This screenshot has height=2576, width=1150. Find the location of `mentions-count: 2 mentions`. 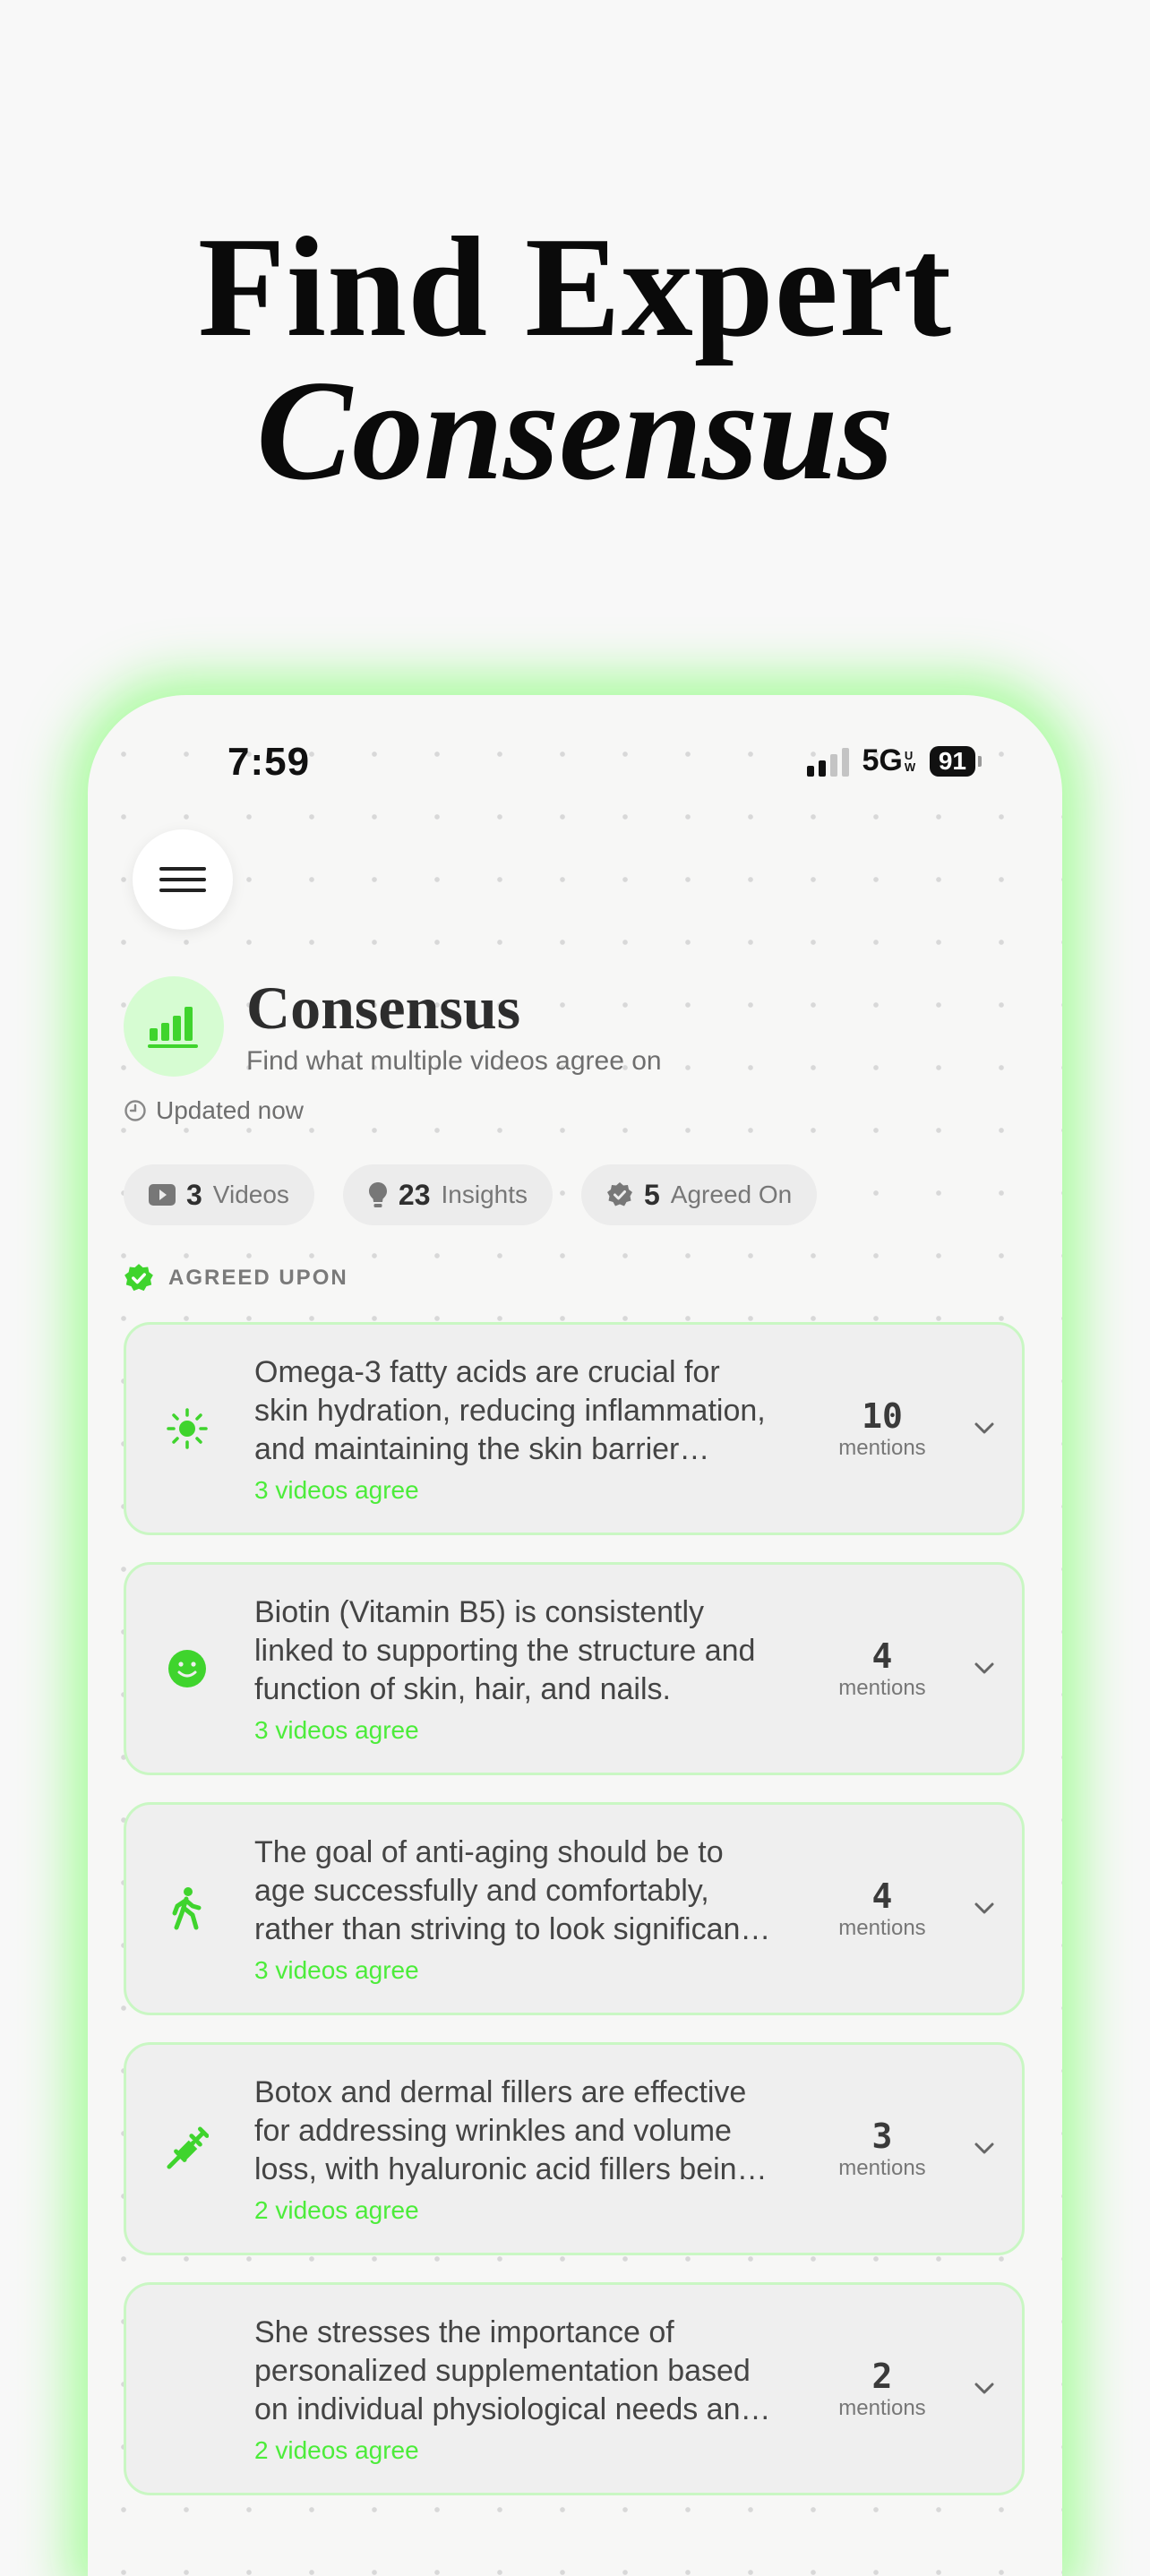

mentions-count: 2 mentions is located at coordinates (882, 2389).